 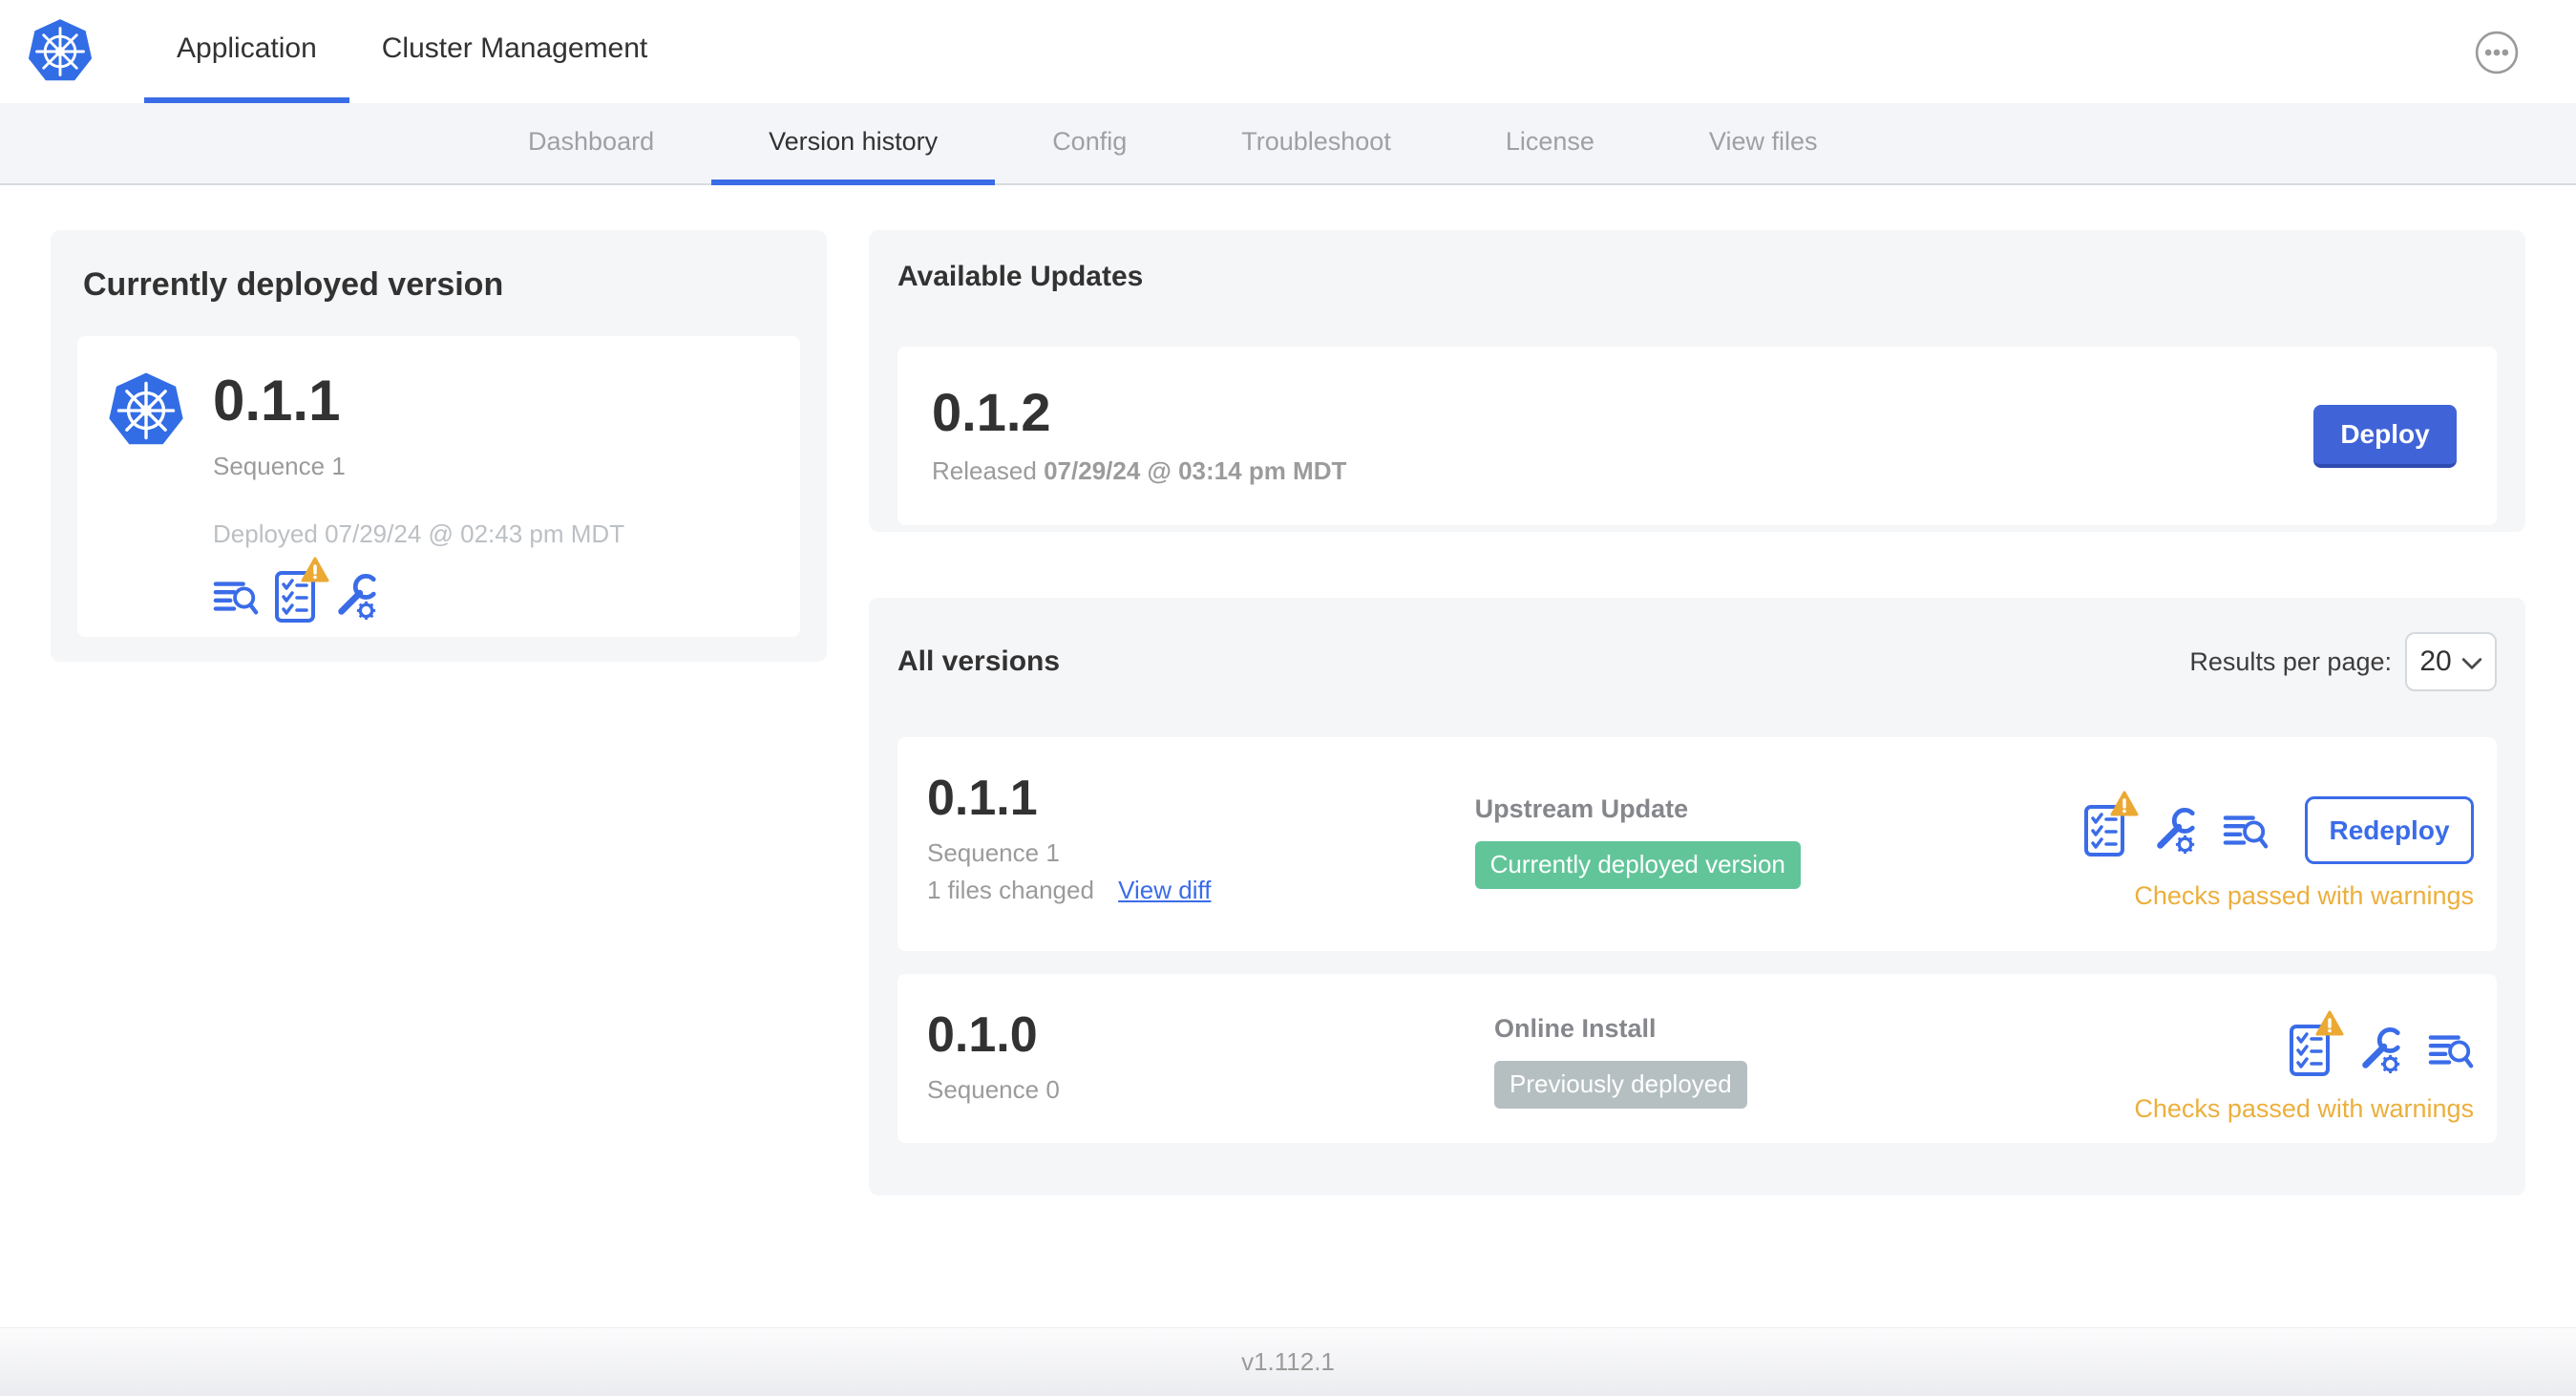 I want to click on subnav-dashboard: Dashboard, so click(x=591, y=144).